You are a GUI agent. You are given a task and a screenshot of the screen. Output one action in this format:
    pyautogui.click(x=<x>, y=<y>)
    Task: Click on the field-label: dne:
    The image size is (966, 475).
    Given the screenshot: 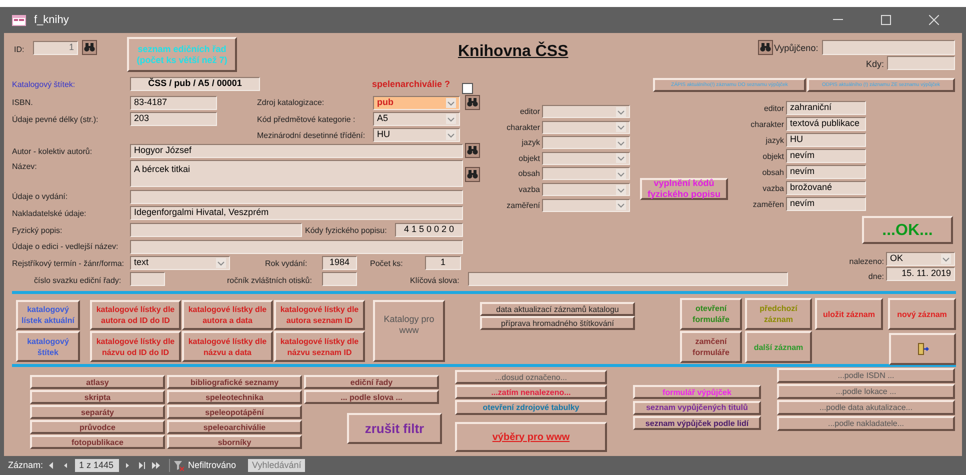 What is the action you would take?
    pyautogui.click(x=876, y=276)
    